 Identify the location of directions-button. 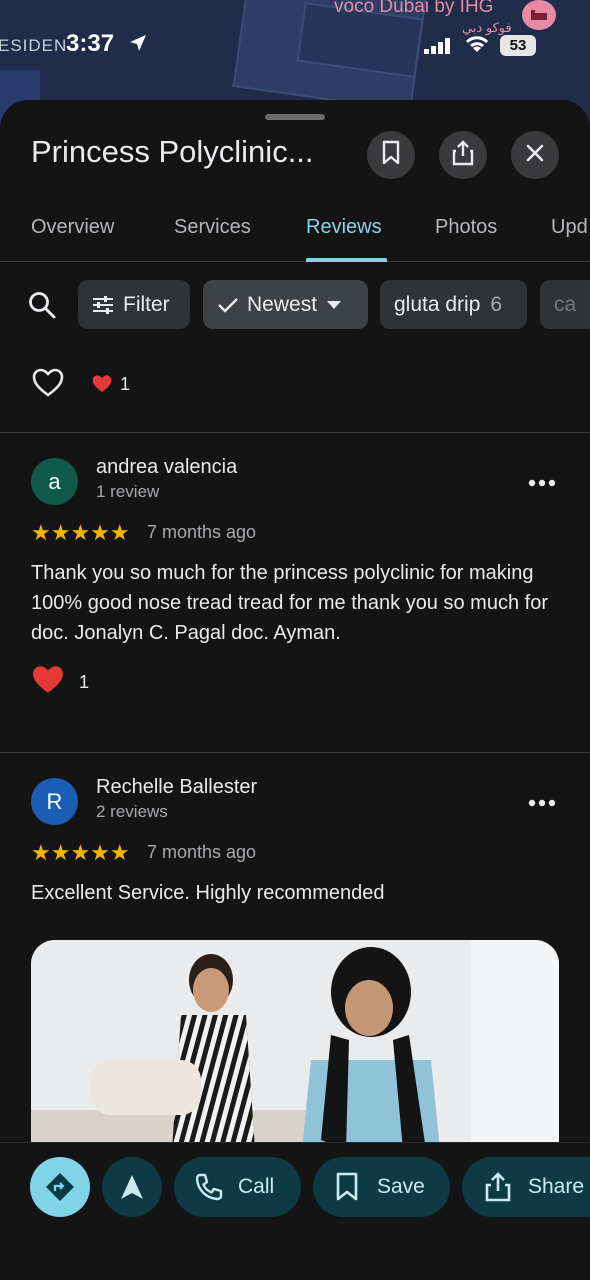
(60, 1187).